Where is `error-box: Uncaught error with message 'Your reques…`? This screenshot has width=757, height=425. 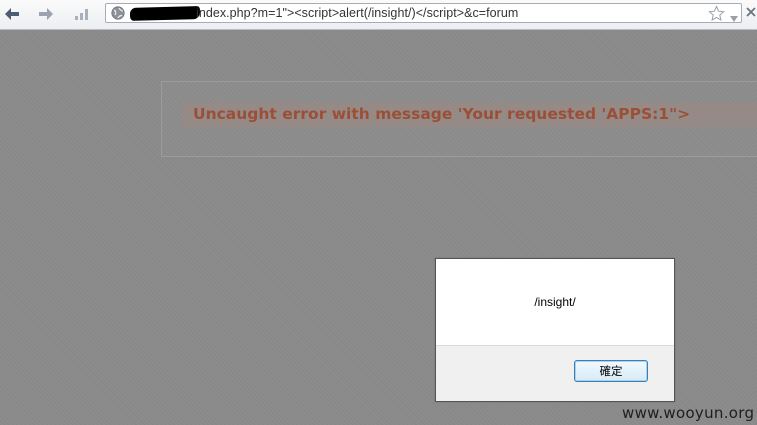
error-box: Uncaught error with message 'Your reques… is located at coordinates (459, 119).